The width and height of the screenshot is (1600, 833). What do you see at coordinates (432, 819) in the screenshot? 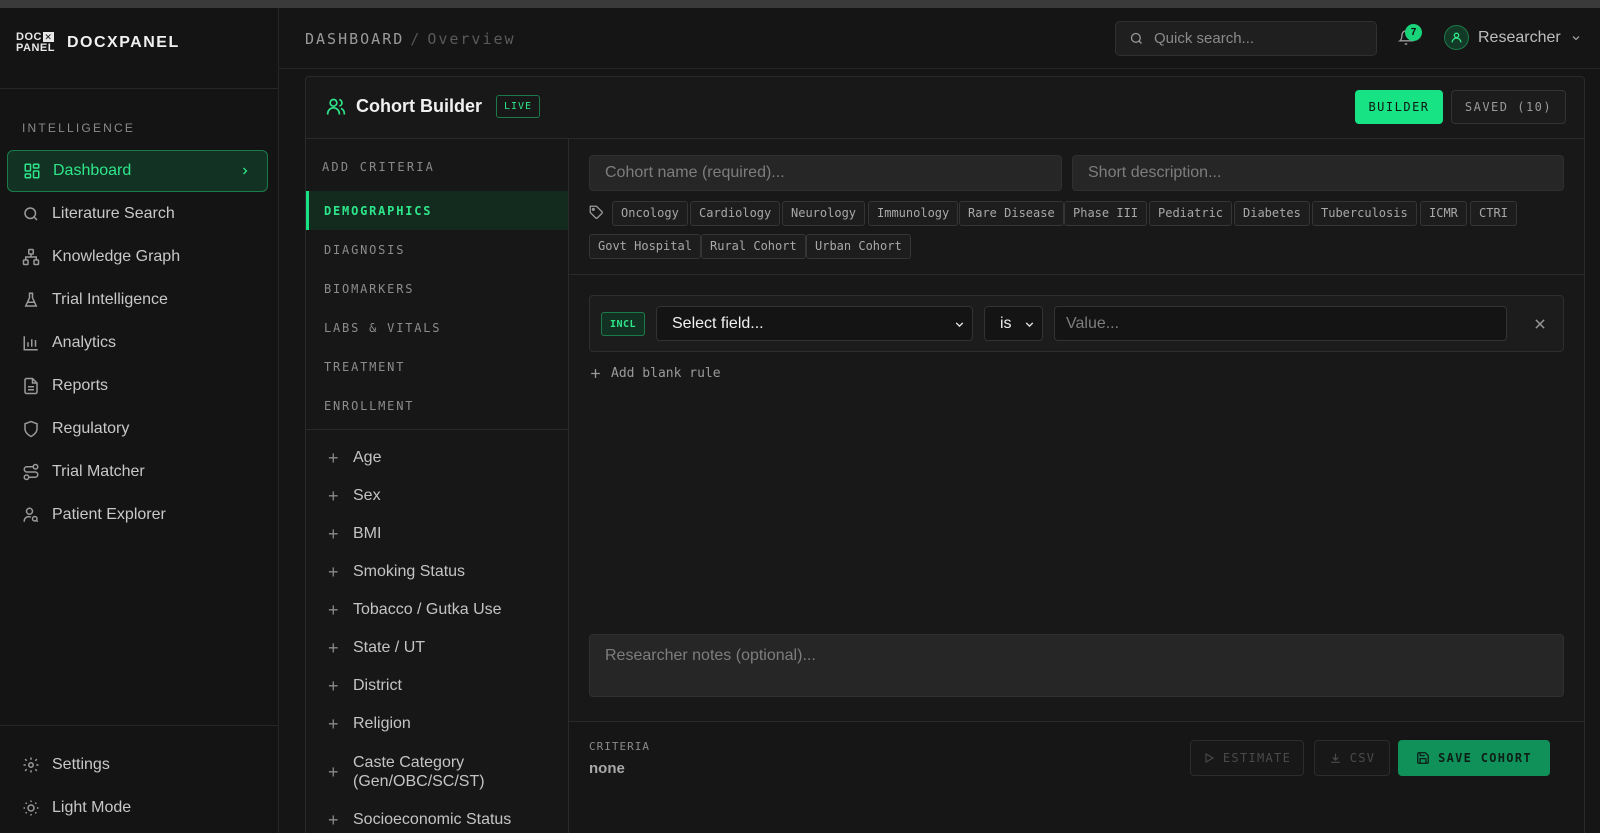
I see `field-label: Socioeconomic Status` at bounding box center [432, 819].